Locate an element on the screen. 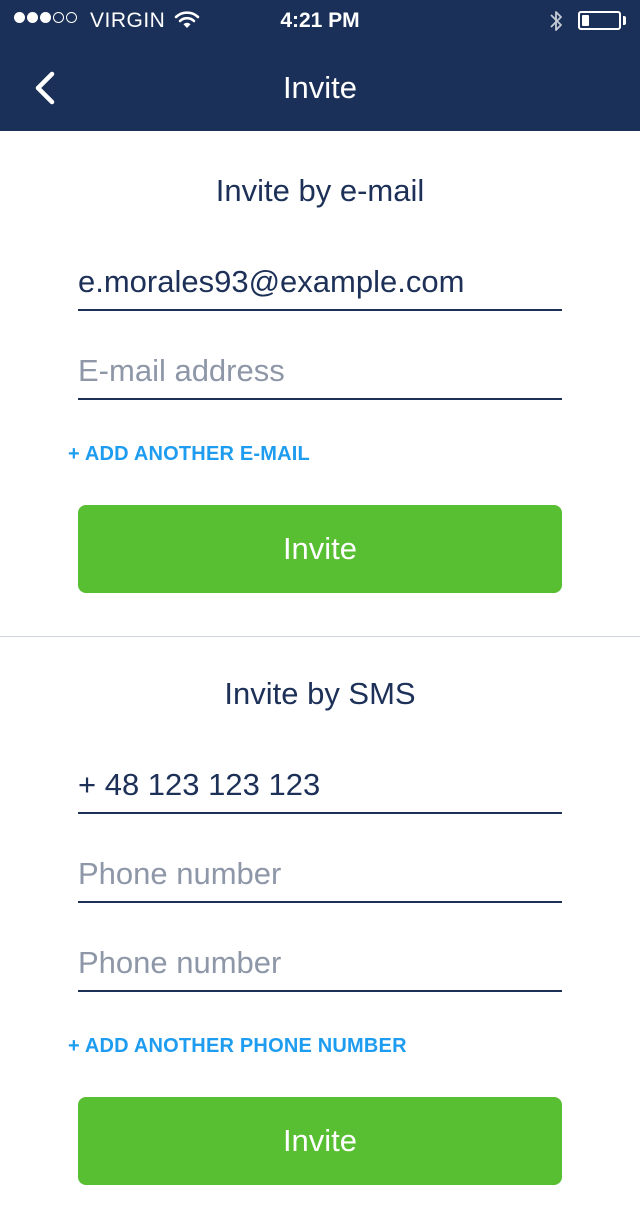  sms-section-title: Invite by SMS is located at coordinates (320, 693).